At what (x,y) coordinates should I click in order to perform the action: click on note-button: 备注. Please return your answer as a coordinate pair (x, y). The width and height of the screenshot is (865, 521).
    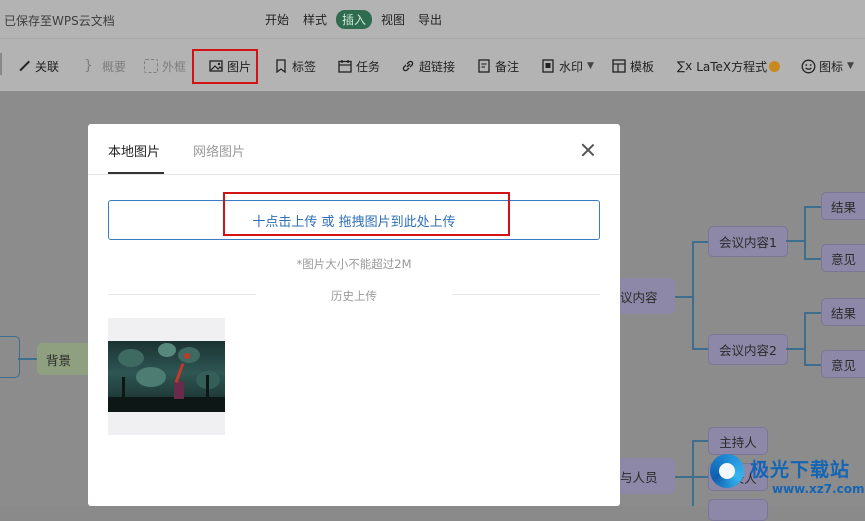
    Looking at the image, I should click on (498, 66).